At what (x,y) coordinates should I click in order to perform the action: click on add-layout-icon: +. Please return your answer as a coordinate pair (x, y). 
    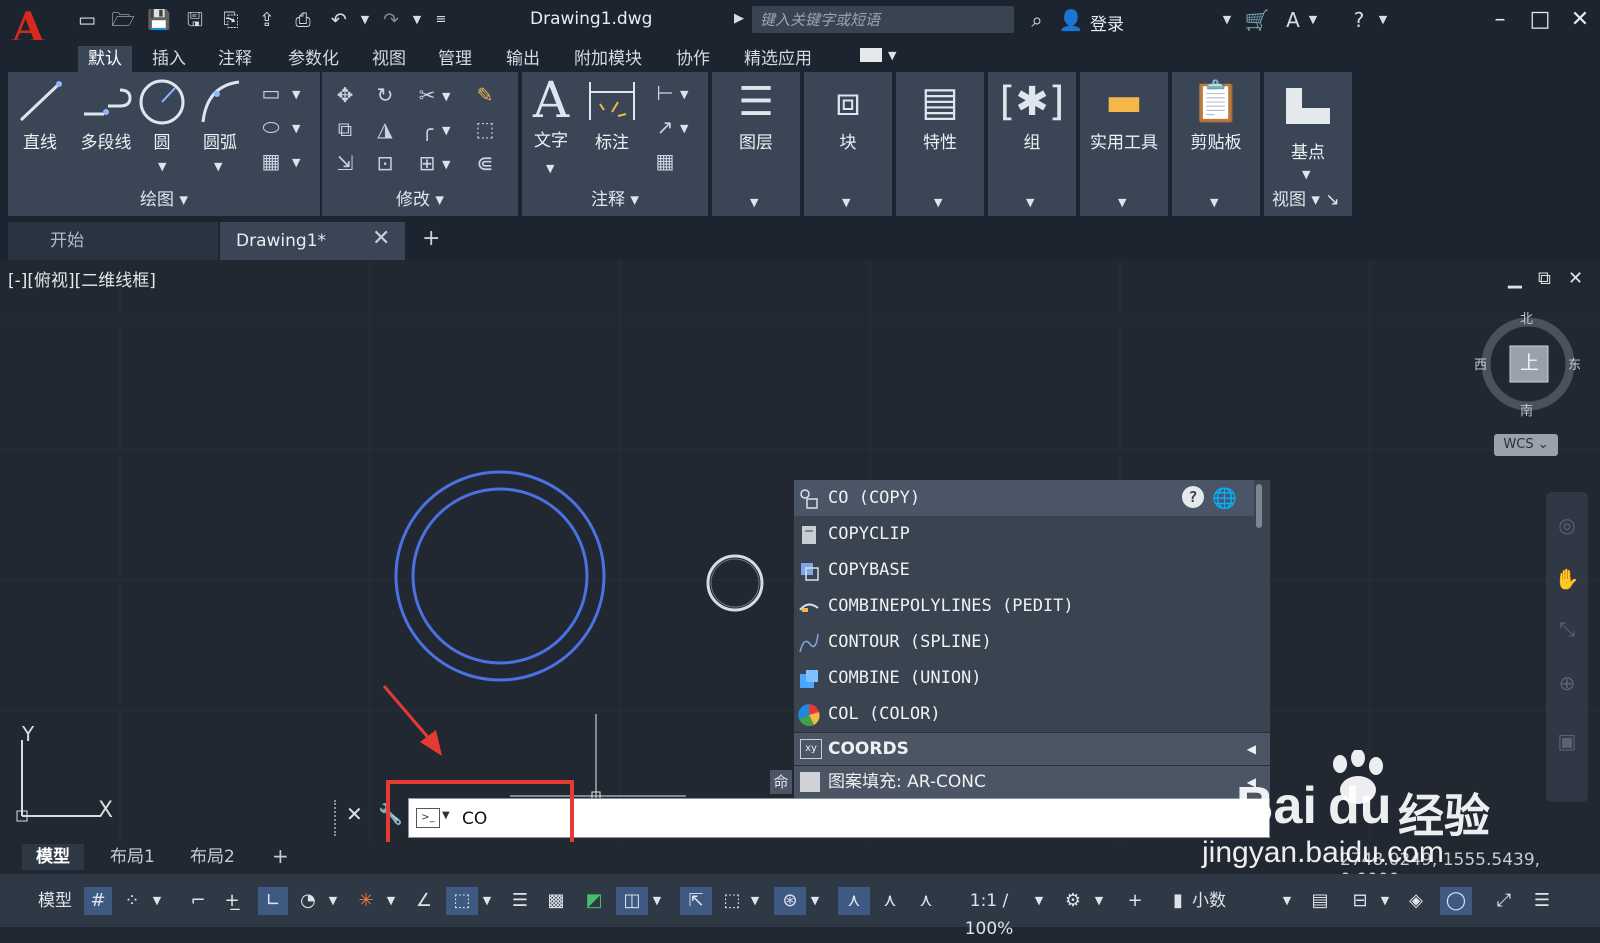
    Looking at the image, I should click on (280, 856).